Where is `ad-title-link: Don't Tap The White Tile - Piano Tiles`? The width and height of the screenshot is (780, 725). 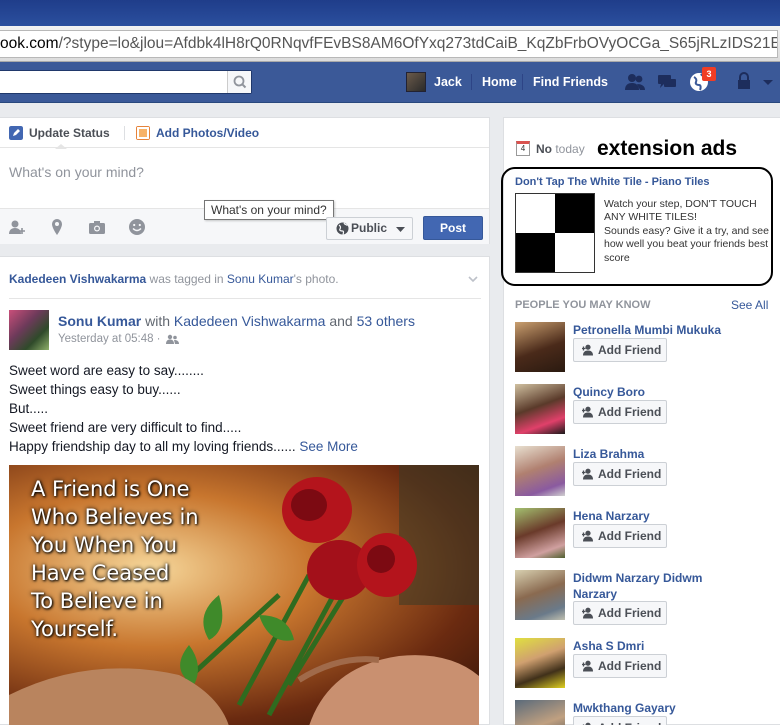
ad-title-link: Don't Tap The White Tile - Piano Tiles is located at coordinates (612, 182).